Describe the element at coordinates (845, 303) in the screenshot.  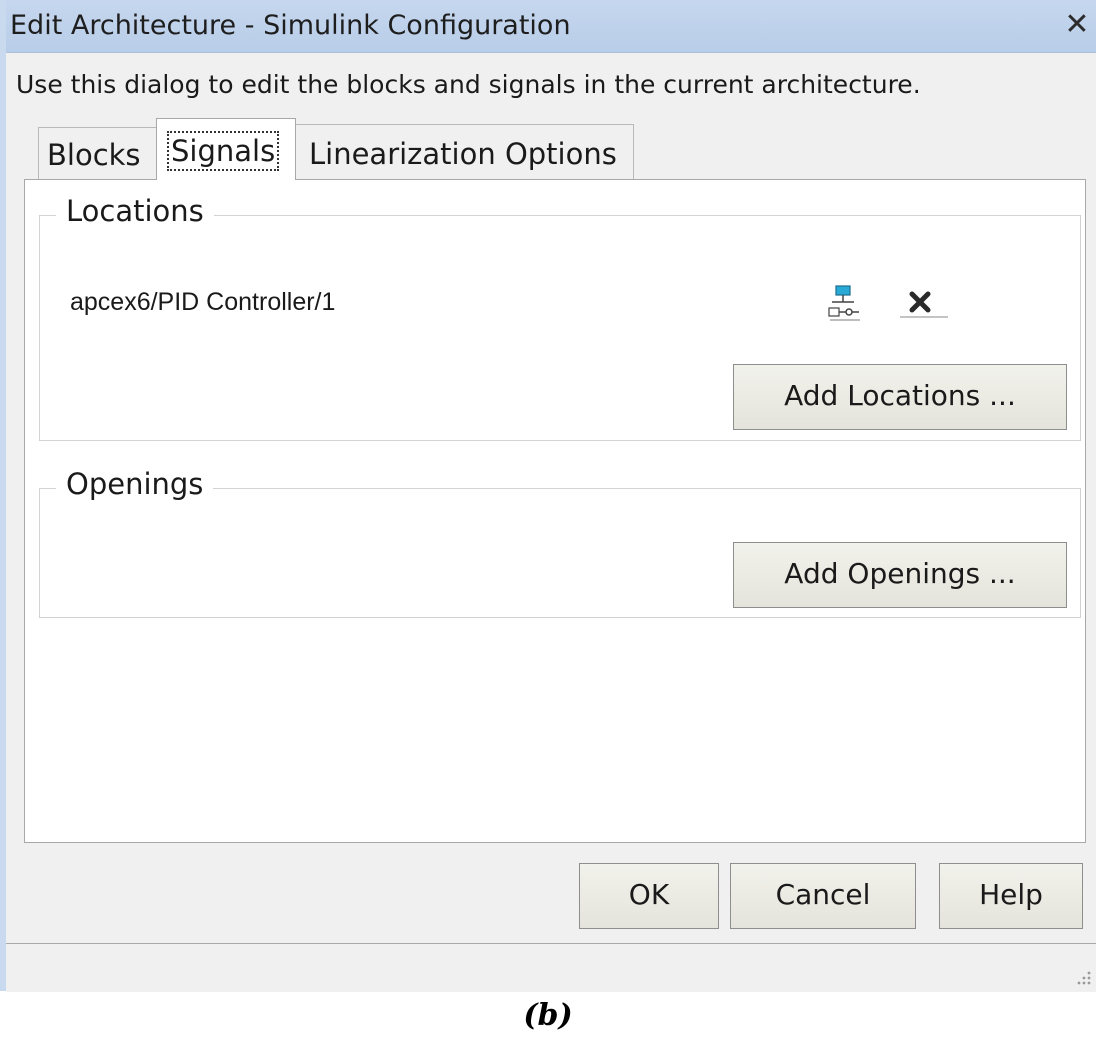
I see `highlight-signal-icon` at that location.